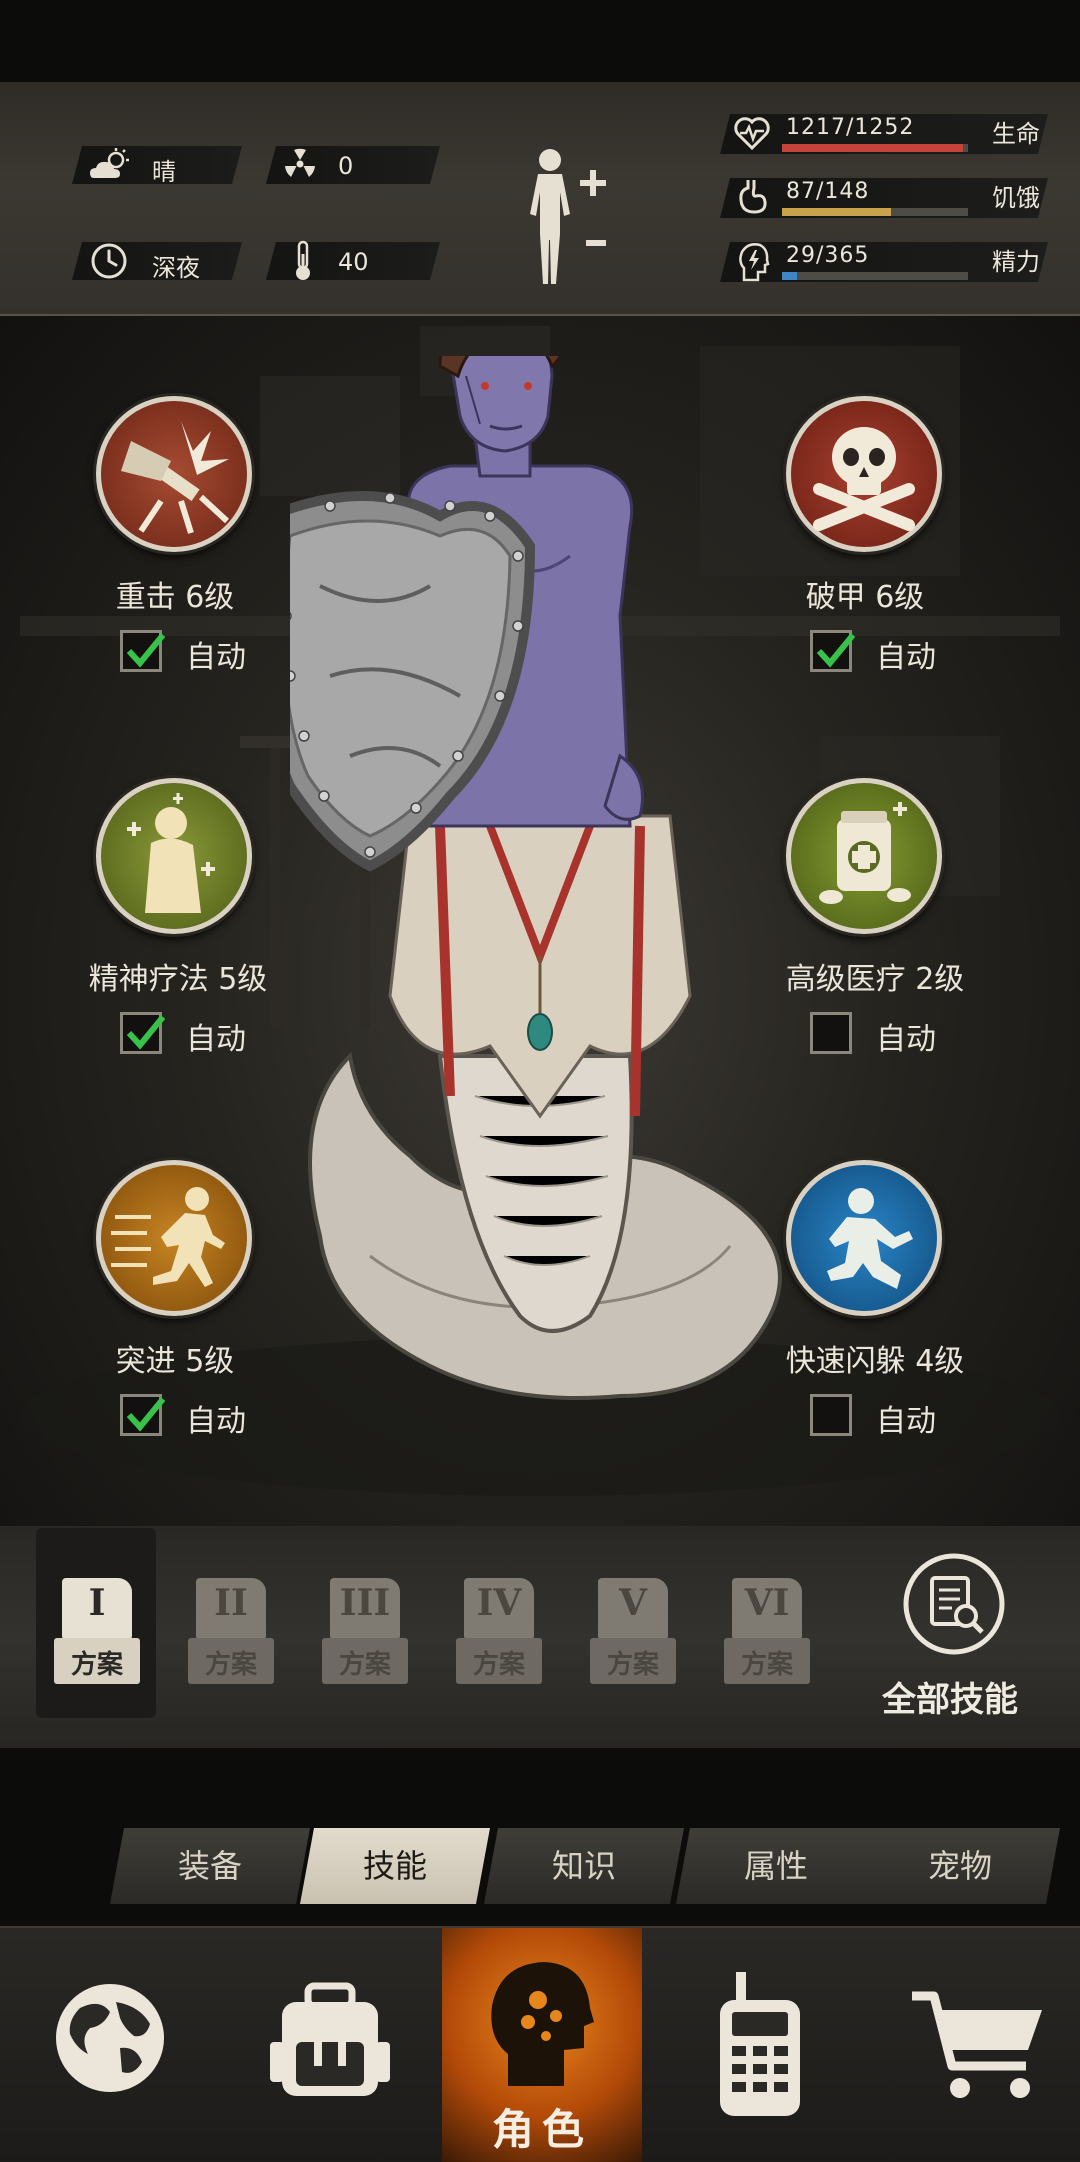 The height and width of the screenshot is (2162, 1080). I want to click on backpack-icon, so click(330, 2039).